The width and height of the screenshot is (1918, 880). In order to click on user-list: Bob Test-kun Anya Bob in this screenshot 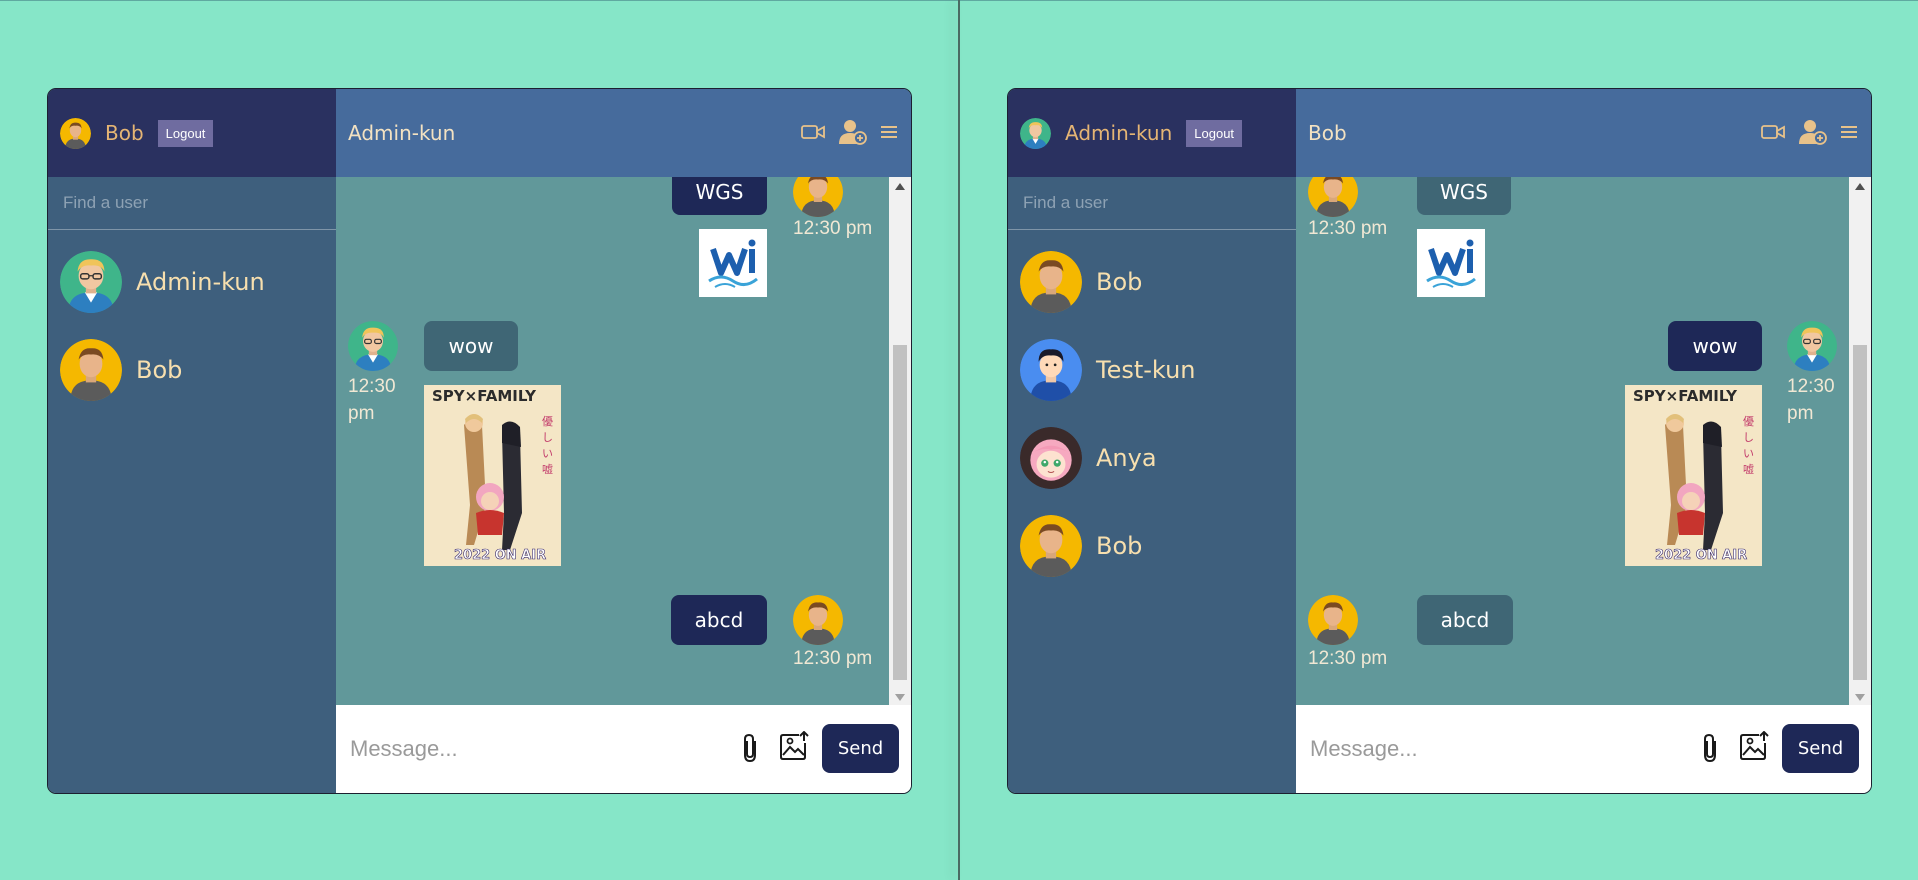, I will do `click(1152, 410)`.